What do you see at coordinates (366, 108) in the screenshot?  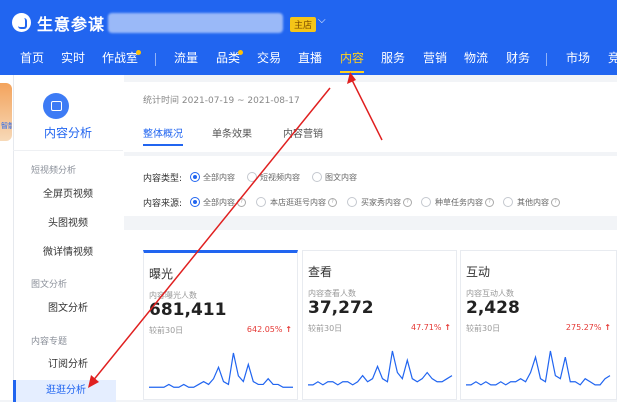 I see `annotation-arrow-line` at bounding box center [366, 108].